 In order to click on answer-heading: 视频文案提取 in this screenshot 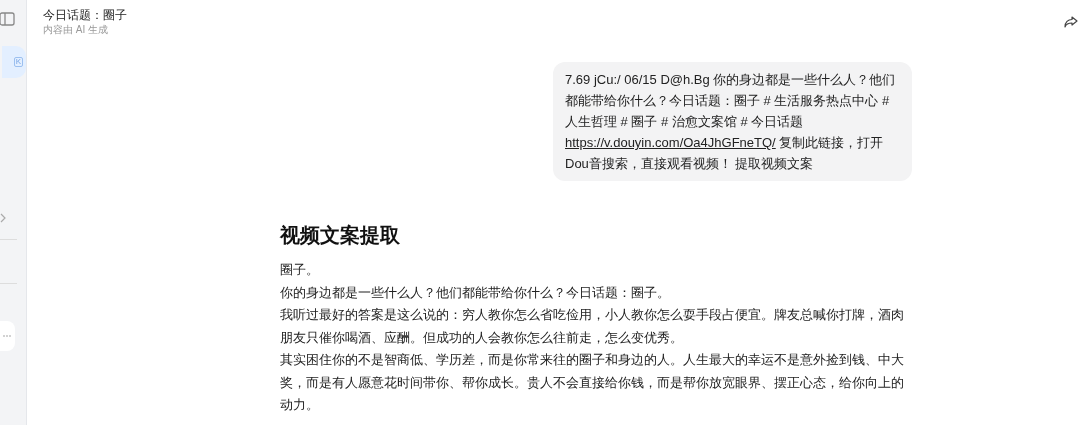, I will do `click(340, 235)`.